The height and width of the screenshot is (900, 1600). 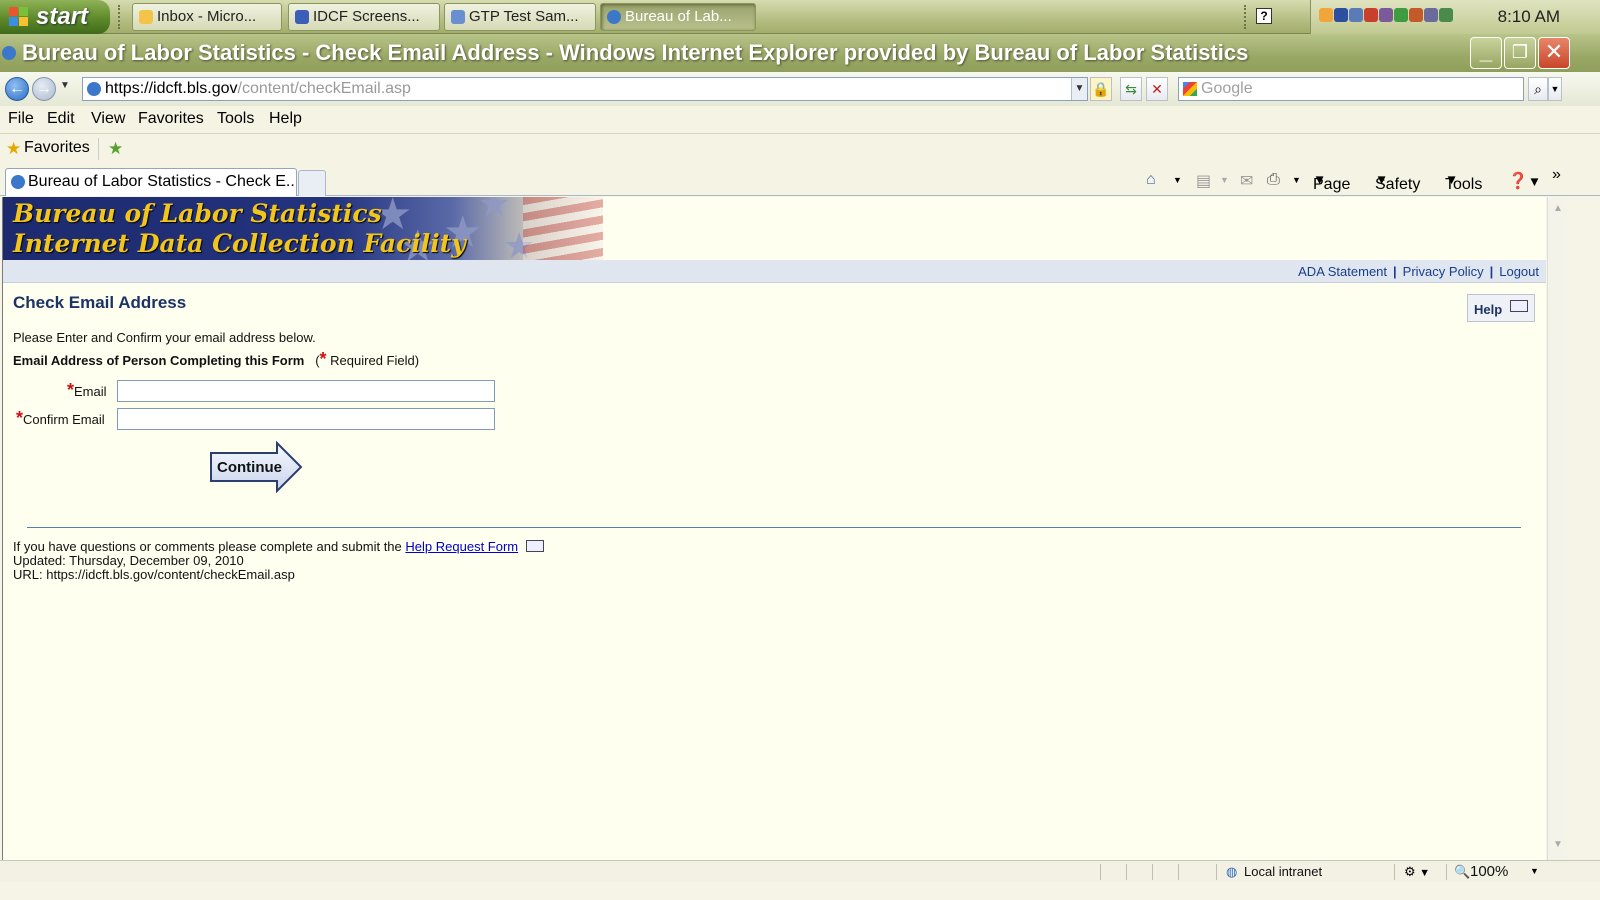 I want to click on email-label: *Email, so click(x=87, y=390).